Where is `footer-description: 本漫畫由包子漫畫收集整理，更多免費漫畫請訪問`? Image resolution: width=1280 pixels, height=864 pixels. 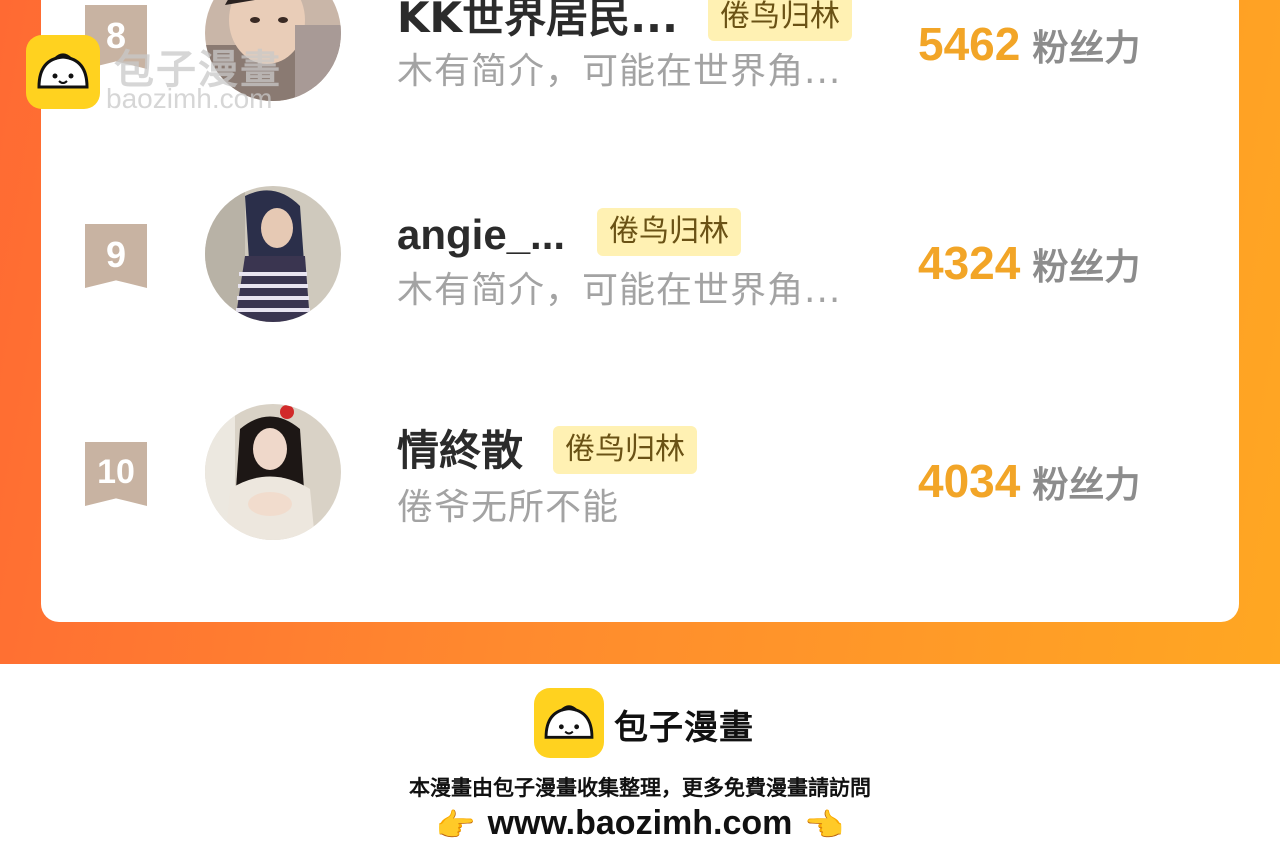
footer-description: 本漫畫由包子漫畫收集整理，更多免費漫畫請訪問 is located at coordinates (640, 788).